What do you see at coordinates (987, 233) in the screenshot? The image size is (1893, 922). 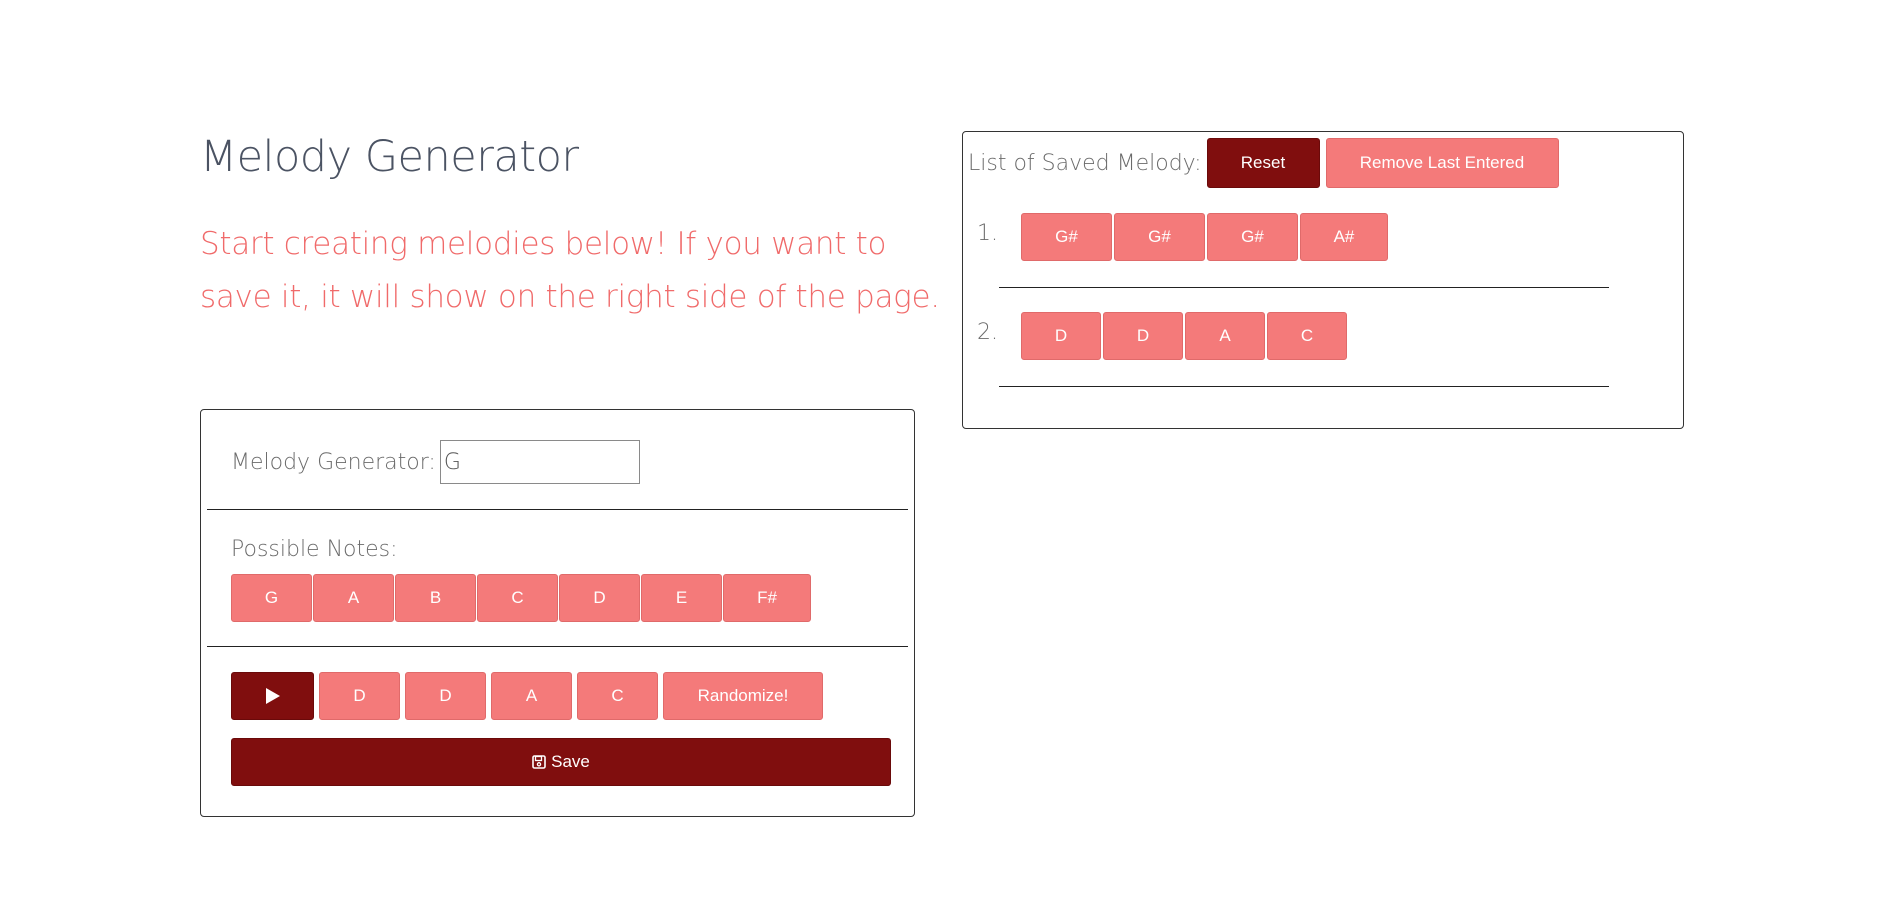 I see `saved-melody-number: 1.` at bounding box center [987, 233].